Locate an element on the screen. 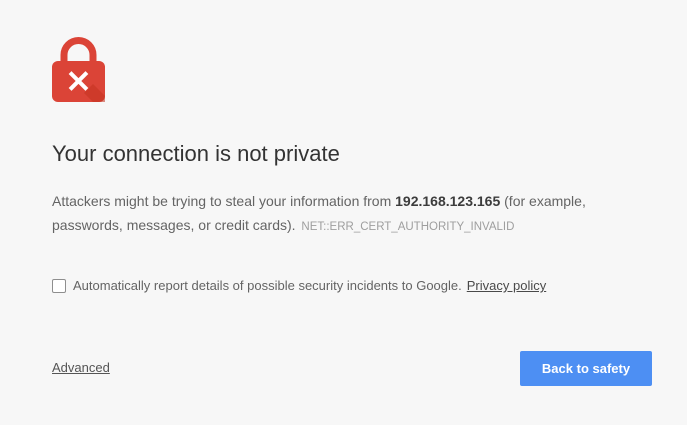 Image resolution: width=687 pixels, height=425 pixels. privacy-policy-link: Privacy policy is located at coordinates (506, 285).